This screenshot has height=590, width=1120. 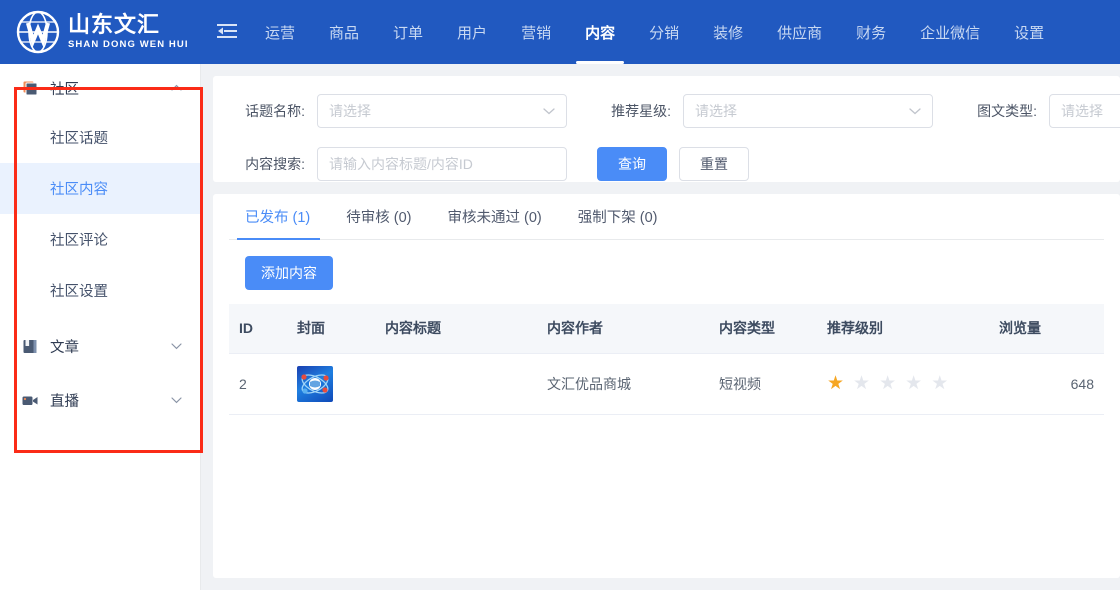 I want to click on filter-content-search: 内容搜索: 请输入内容标题/内容ID, so click(x=390, y=163).